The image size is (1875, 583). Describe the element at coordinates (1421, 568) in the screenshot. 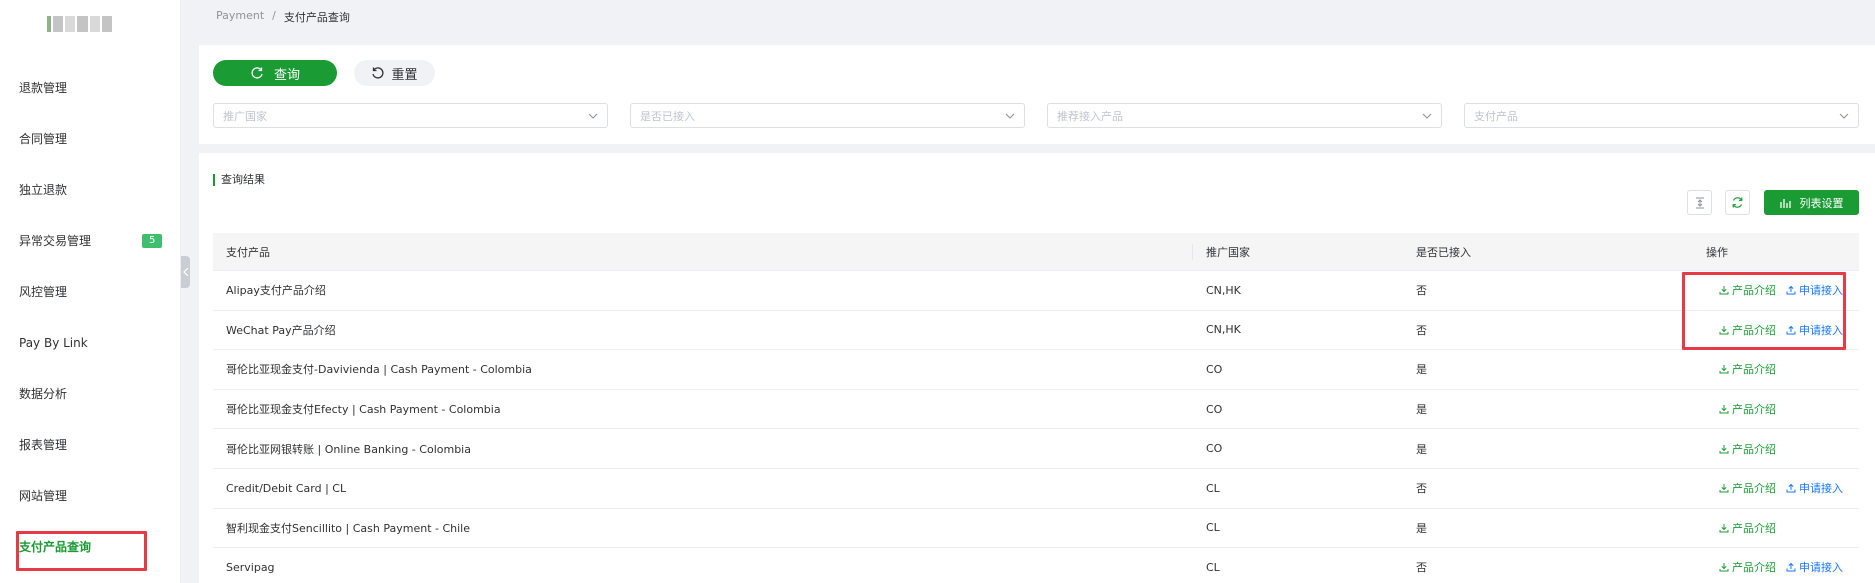

I see `connected-cell: 否` at that location.